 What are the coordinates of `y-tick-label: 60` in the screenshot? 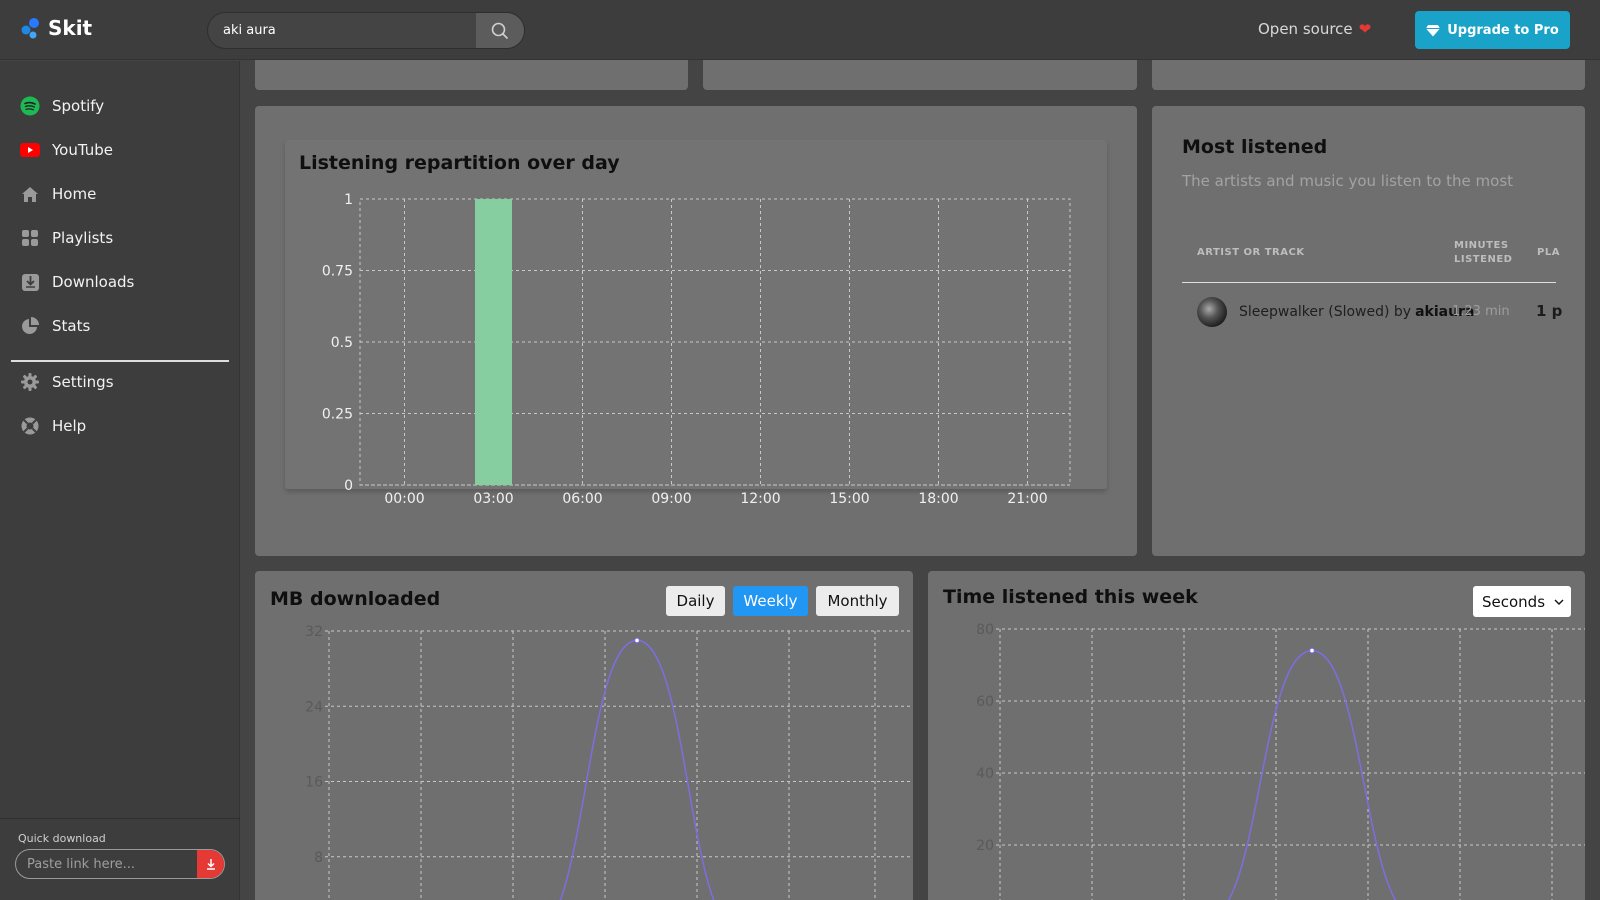 It's located at (985, 702).